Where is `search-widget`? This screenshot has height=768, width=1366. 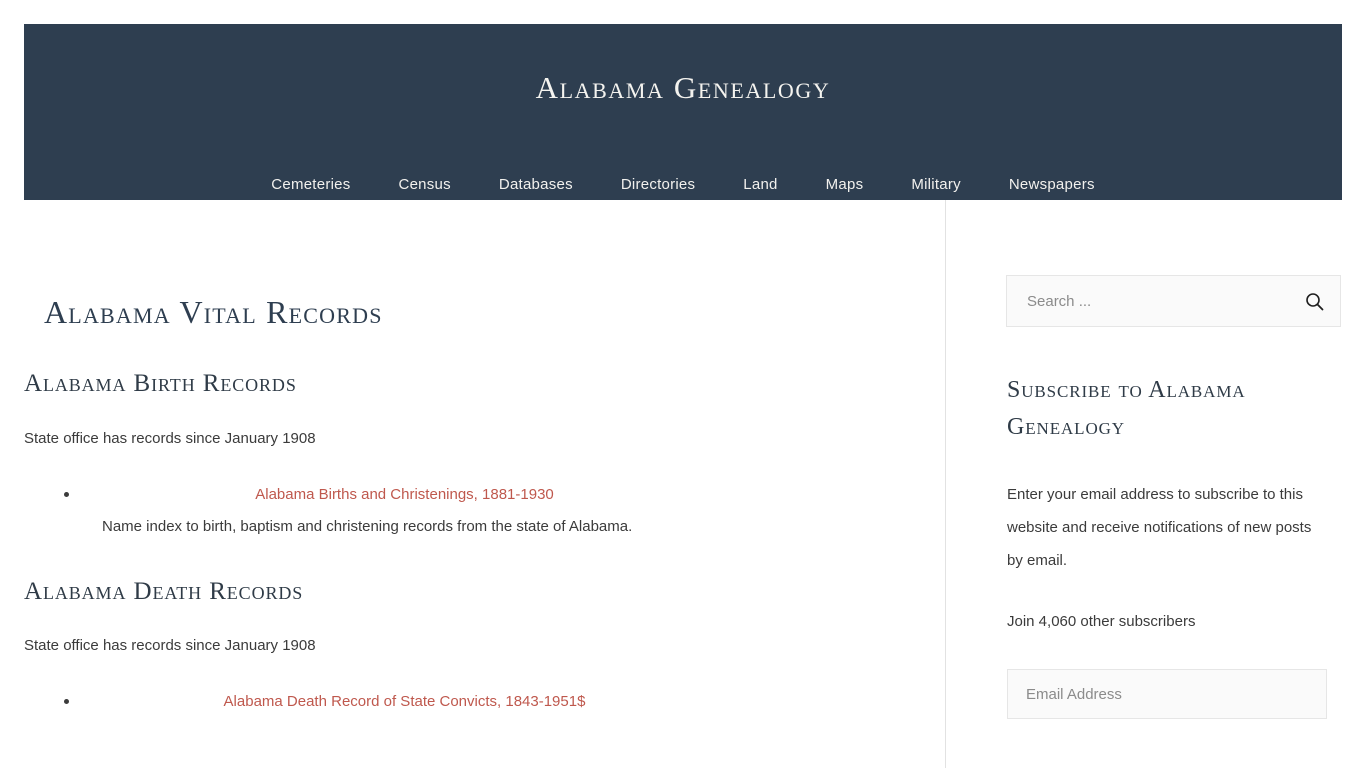 search-widget is located at coordinates (1173, 301).